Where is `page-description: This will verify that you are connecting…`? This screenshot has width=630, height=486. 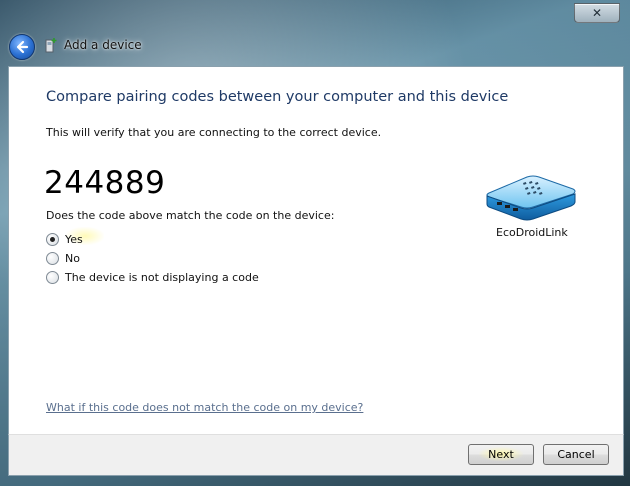 page-description: This will verify that you are connecting… is located at coordinates (214, 132).